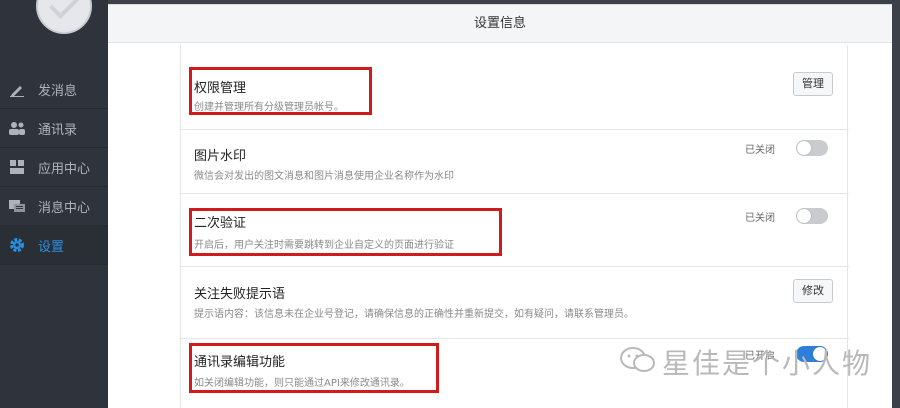  I want to click on sidebar-item-label: 发消息, so click(58, 91).